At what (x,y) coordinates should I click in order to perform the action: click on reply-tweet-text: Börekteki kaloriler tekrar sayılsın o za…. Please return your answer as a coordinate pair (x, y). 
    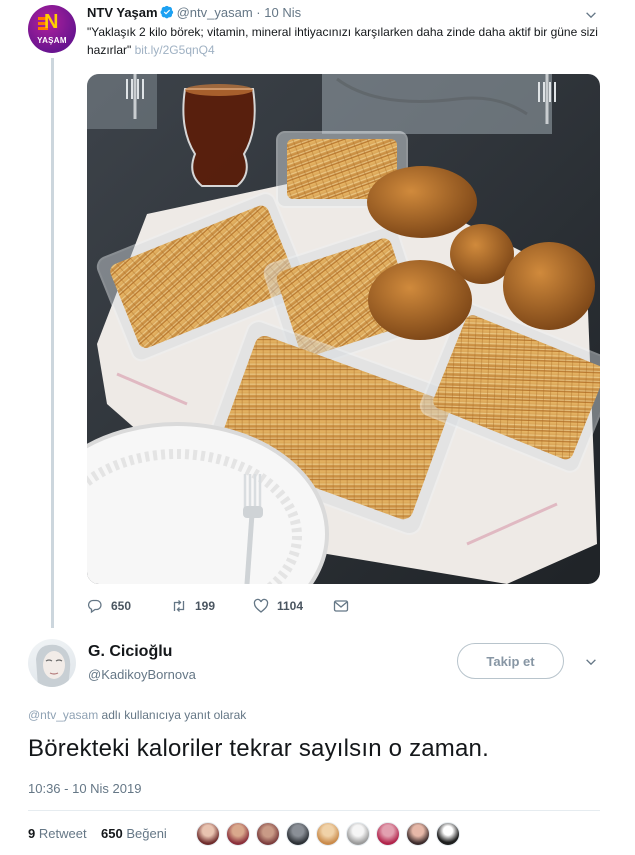
    Looking at the image, I should click on (258, 748).